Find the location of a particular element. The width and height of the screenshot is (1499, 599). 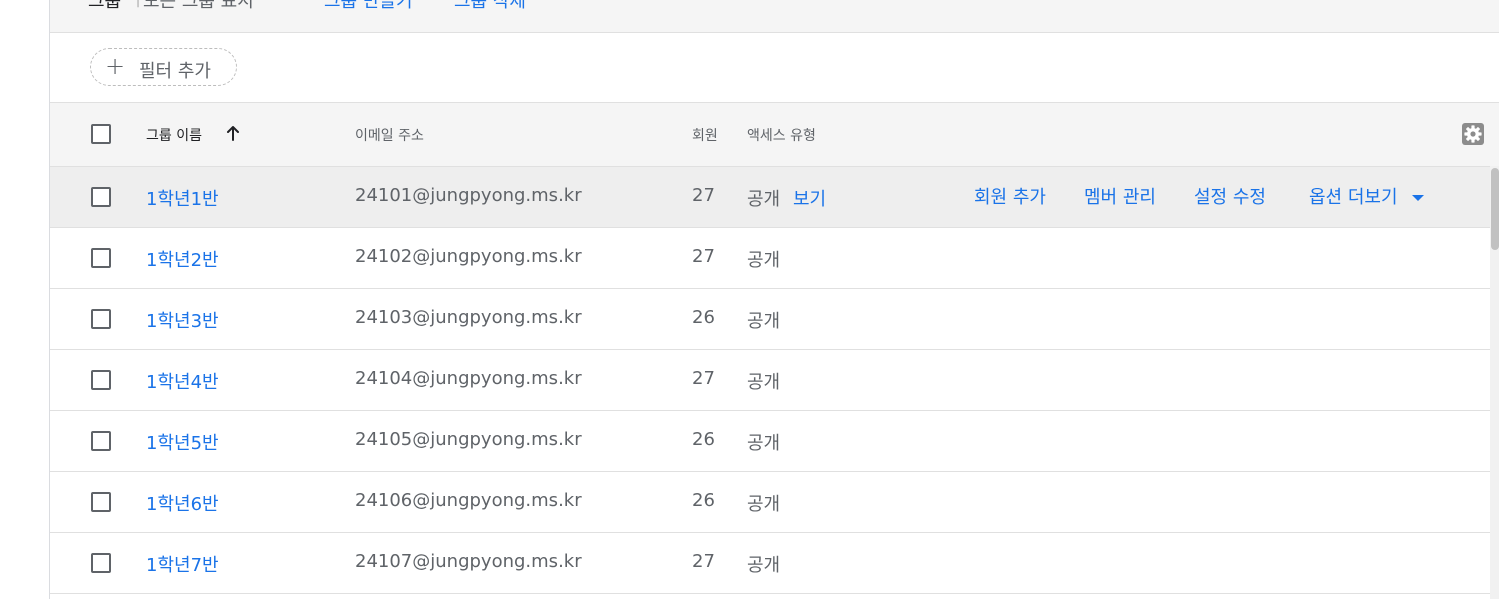

group-email: 24107@jungpyong.ms.kr is located at coordinates (468, 561).